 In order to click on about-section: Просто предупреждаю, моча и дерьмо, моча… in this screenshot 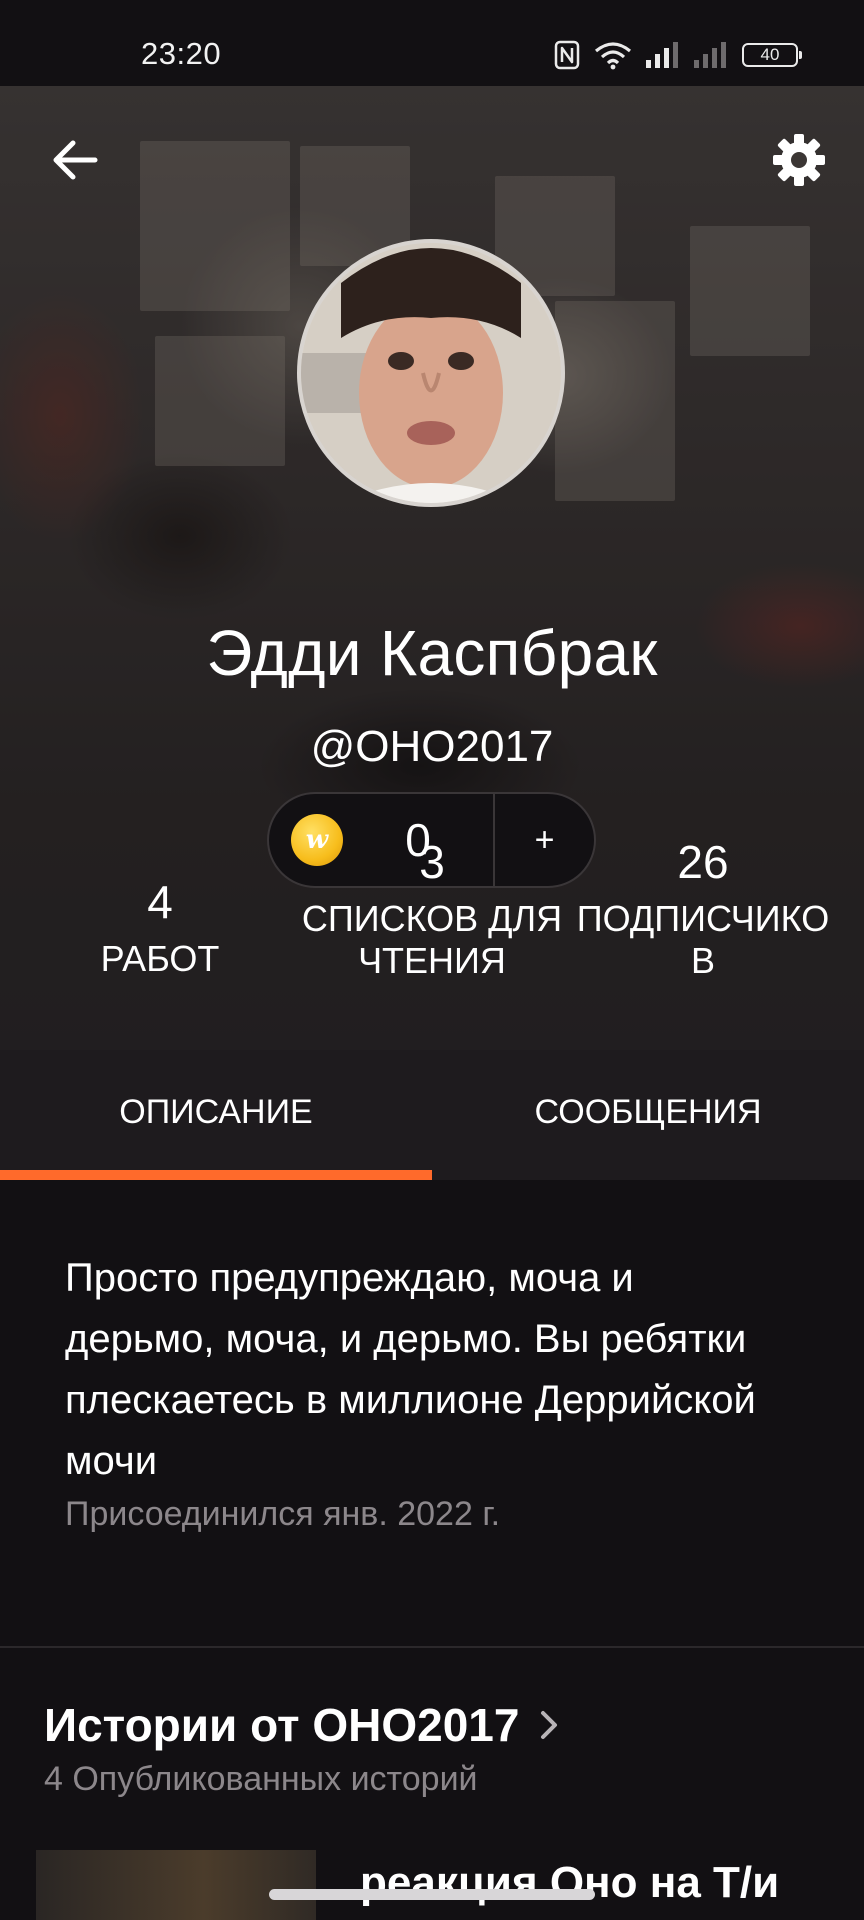, I will do `click(425, 1392)`.